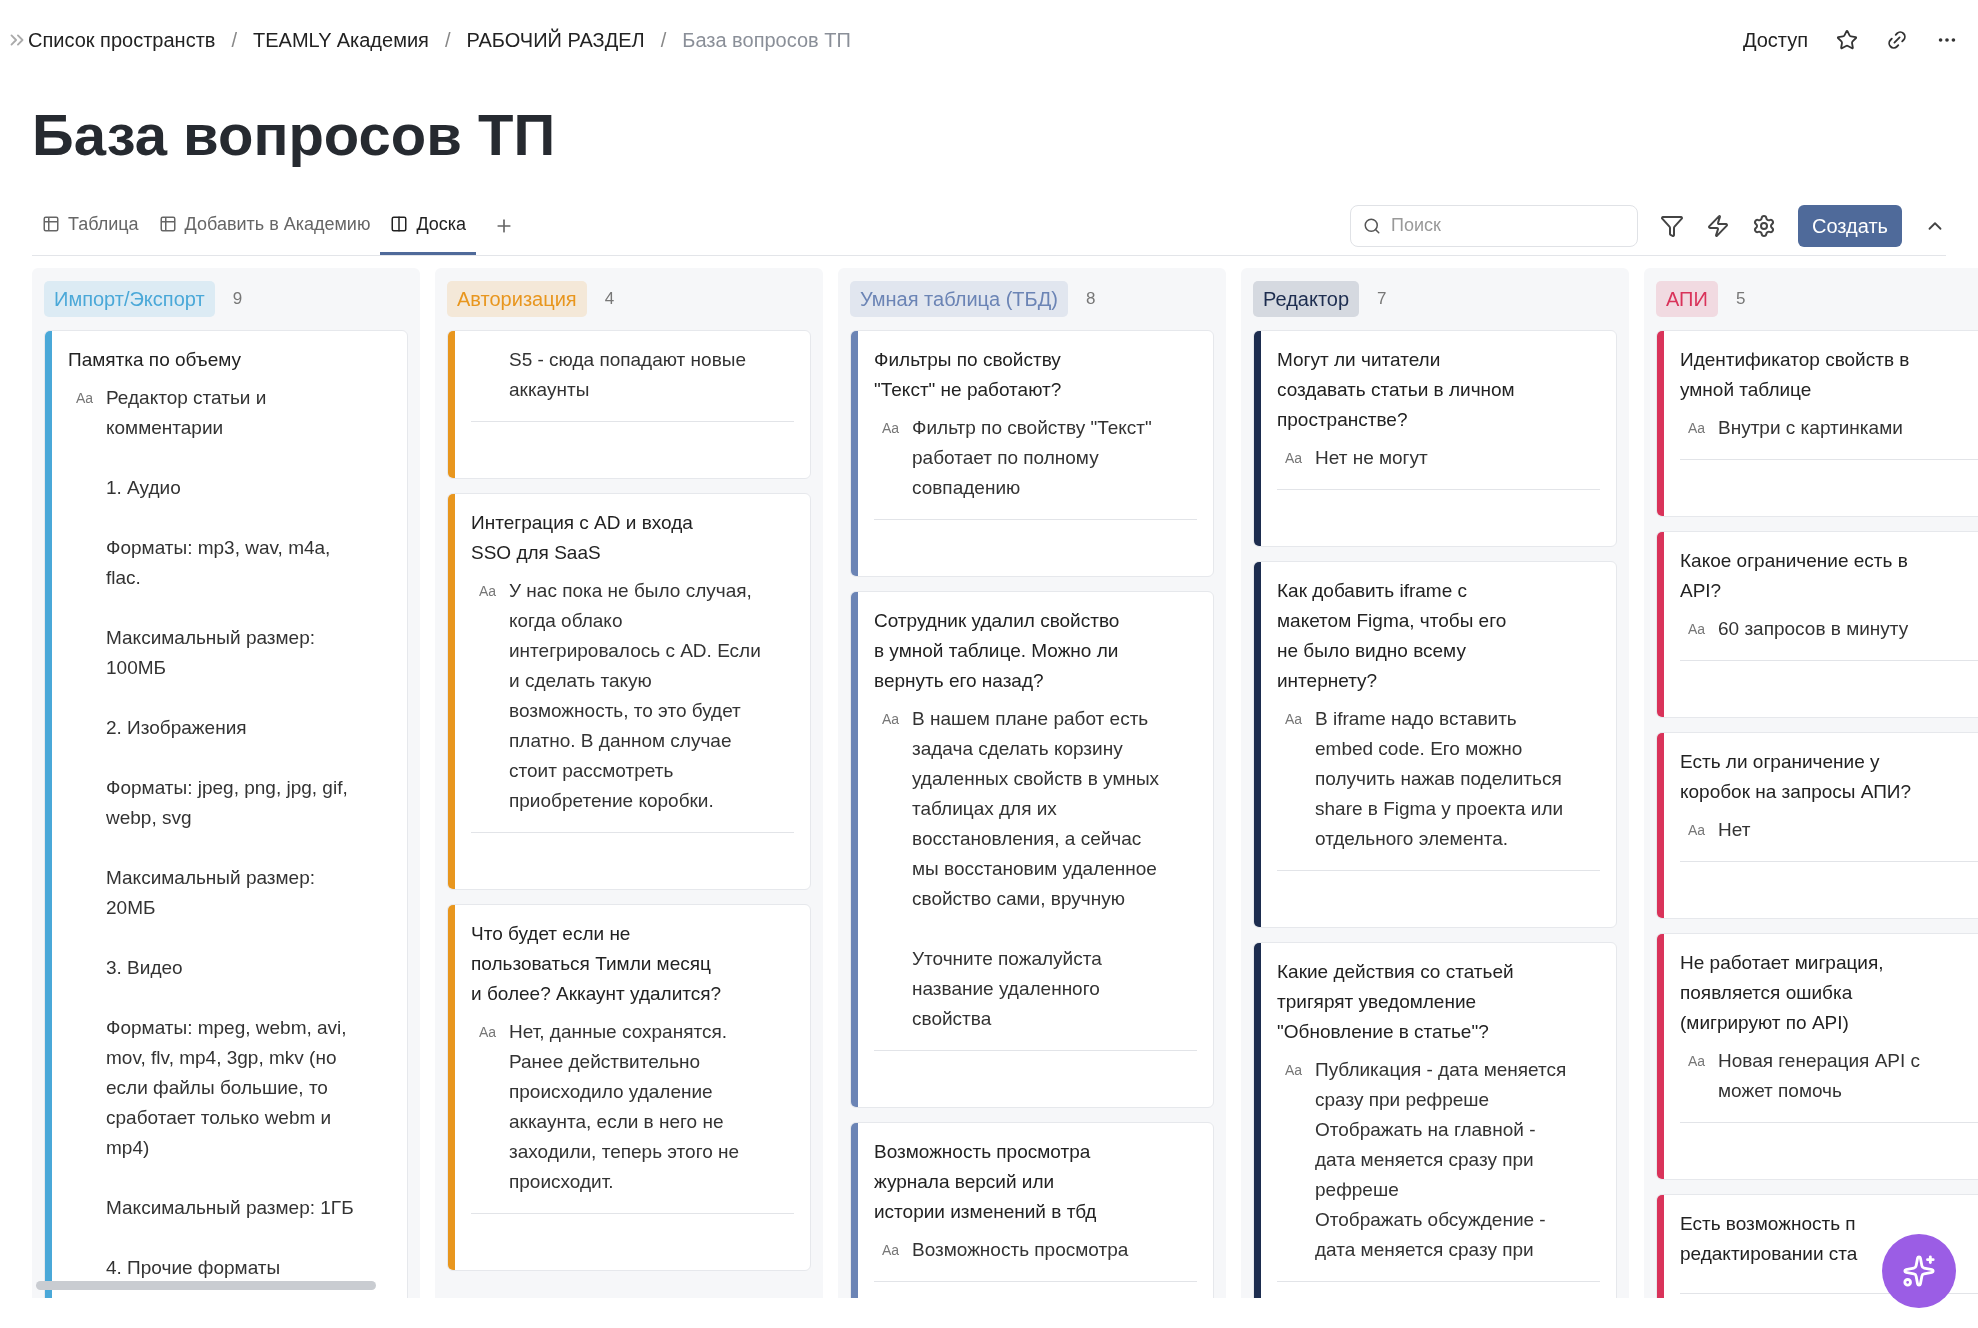 This screenshot has height=1328, width=1978. I want to click on card-title: Есть возможность п редактировании ста, so click(1769, 1239).